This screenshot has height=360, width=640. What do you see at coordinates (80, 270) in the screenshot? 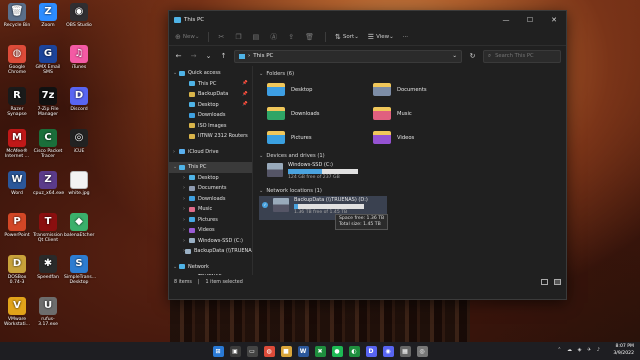
I see `desktop-icon: S SimpleTrans... Desktop` at bounding box center [80, 270].